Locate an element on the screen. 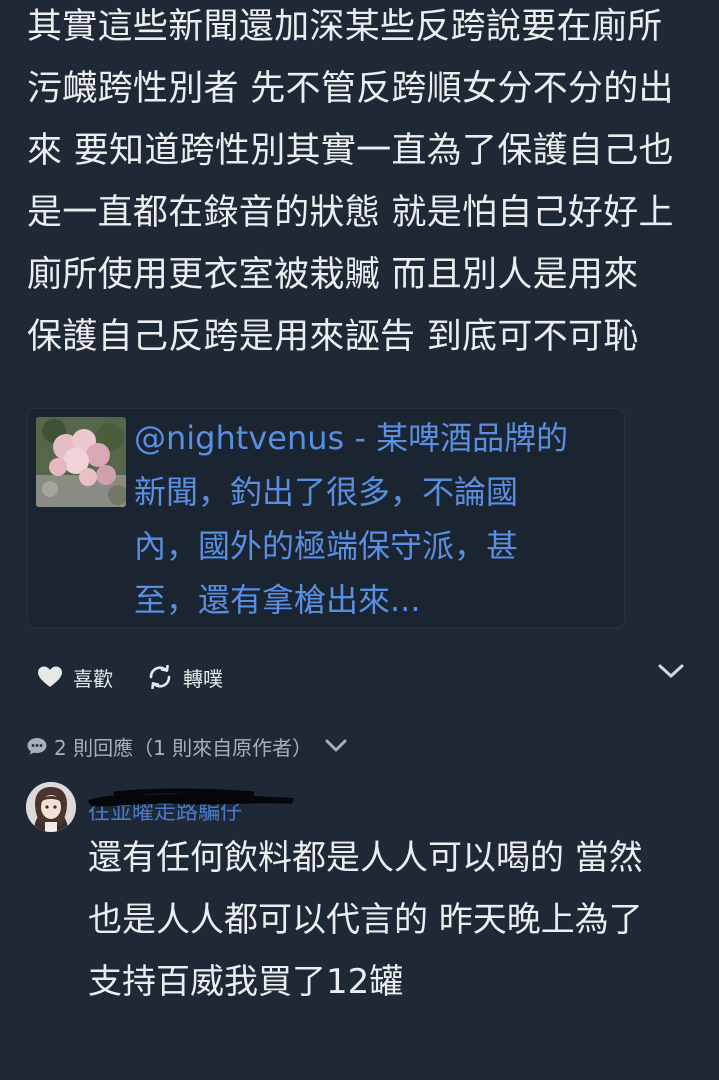  quote-text-line: 內，國外的極端保守派，甚 is located at coordinates (326, 546).